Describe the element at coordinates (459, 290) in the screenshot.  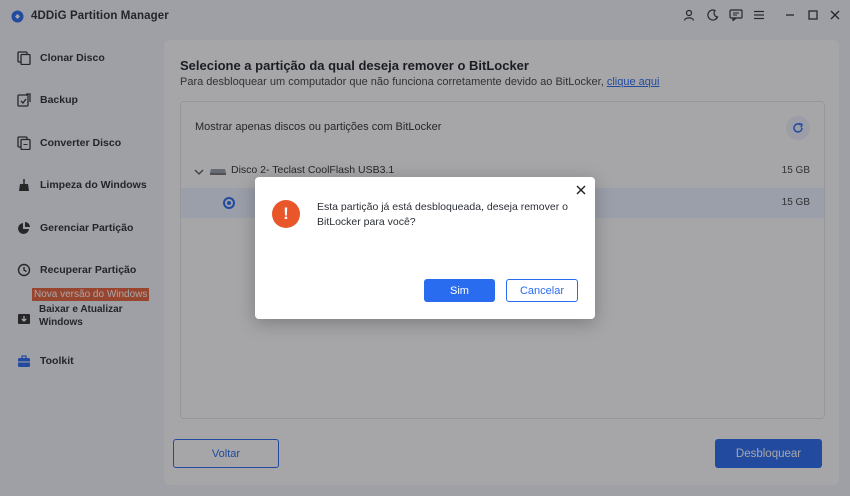
I see `yes-button: Sim` at that location.